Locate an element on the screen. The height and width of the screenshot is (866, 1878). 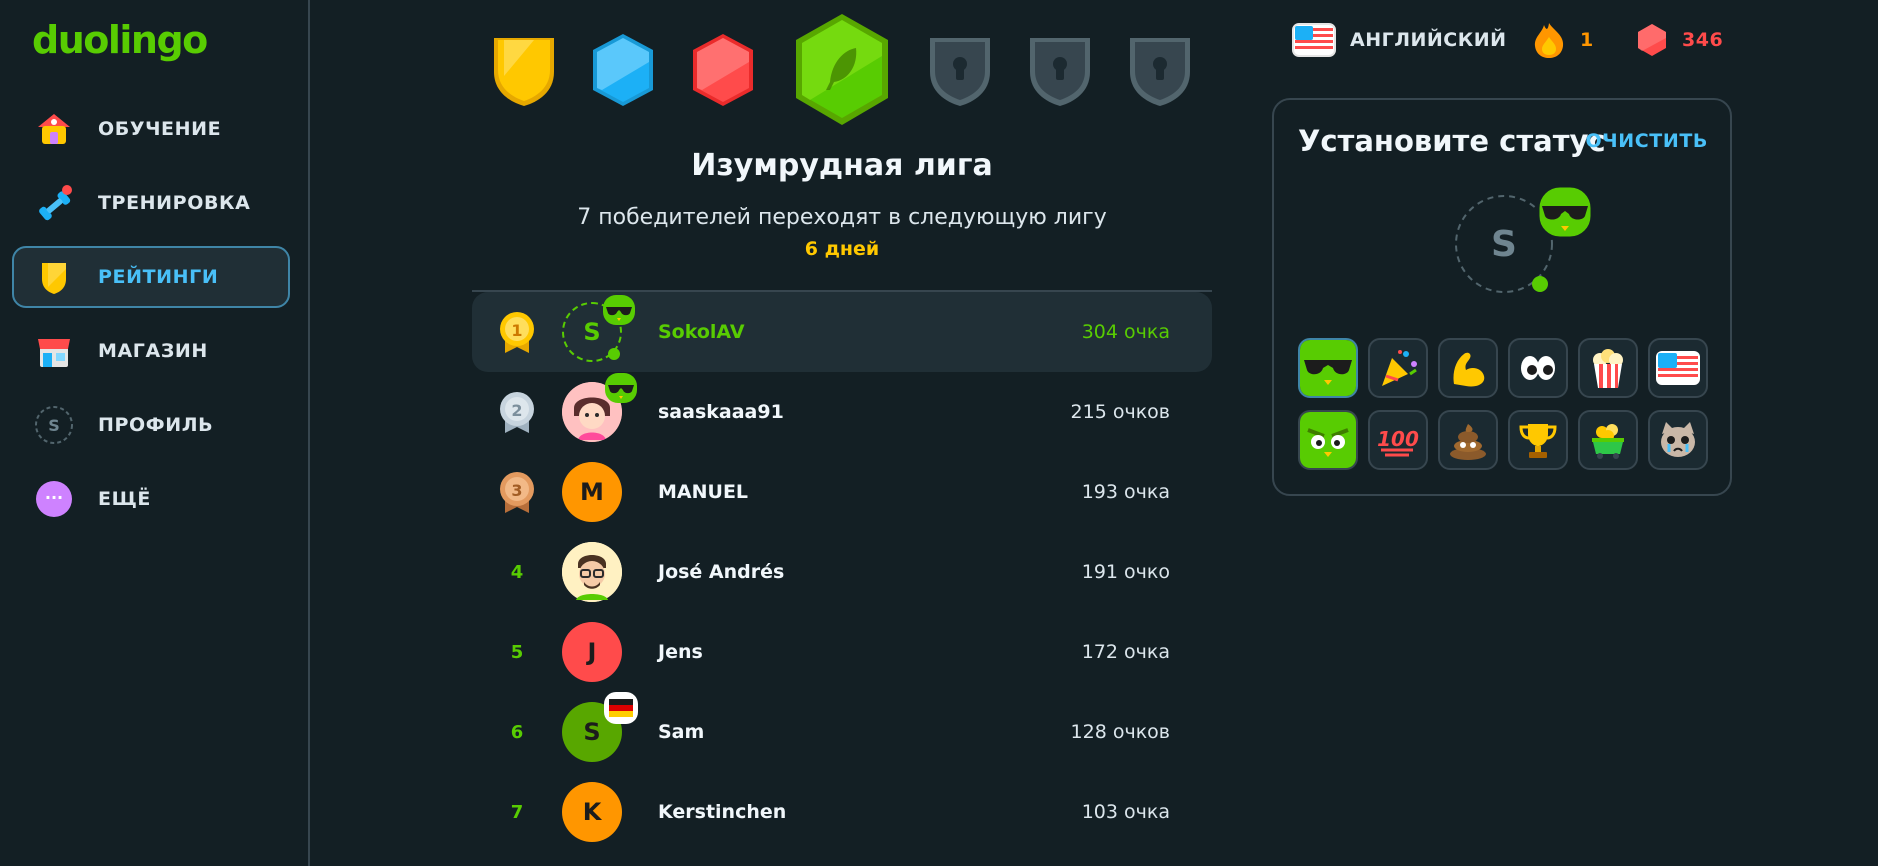
leaderboard-row: 2 saaskaaa91 215 очков is located at coordinates (842, 412).